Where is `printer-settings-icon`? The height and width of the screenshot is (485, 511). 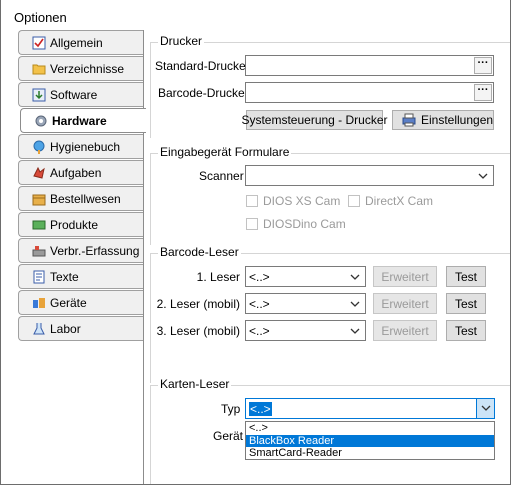
printer-settings-icon is located at coordinates (409, 120).